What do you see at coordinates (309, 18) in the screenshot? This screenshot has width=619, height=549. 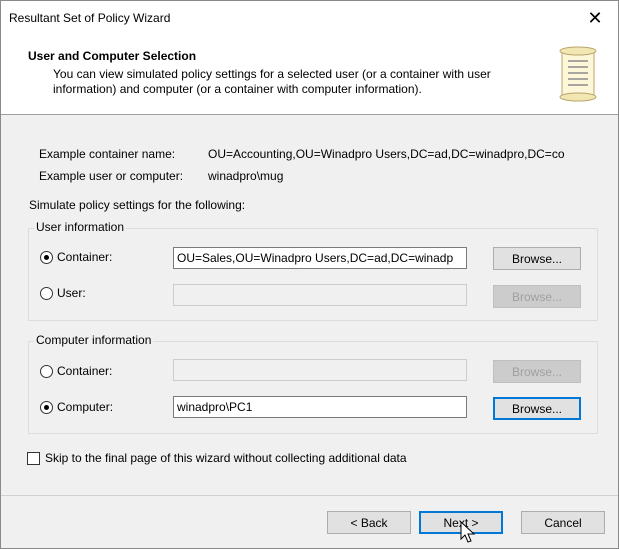 I see `title-bar: Resultant Set of Policy Wizard ✕` at bounding box center [309, 18].